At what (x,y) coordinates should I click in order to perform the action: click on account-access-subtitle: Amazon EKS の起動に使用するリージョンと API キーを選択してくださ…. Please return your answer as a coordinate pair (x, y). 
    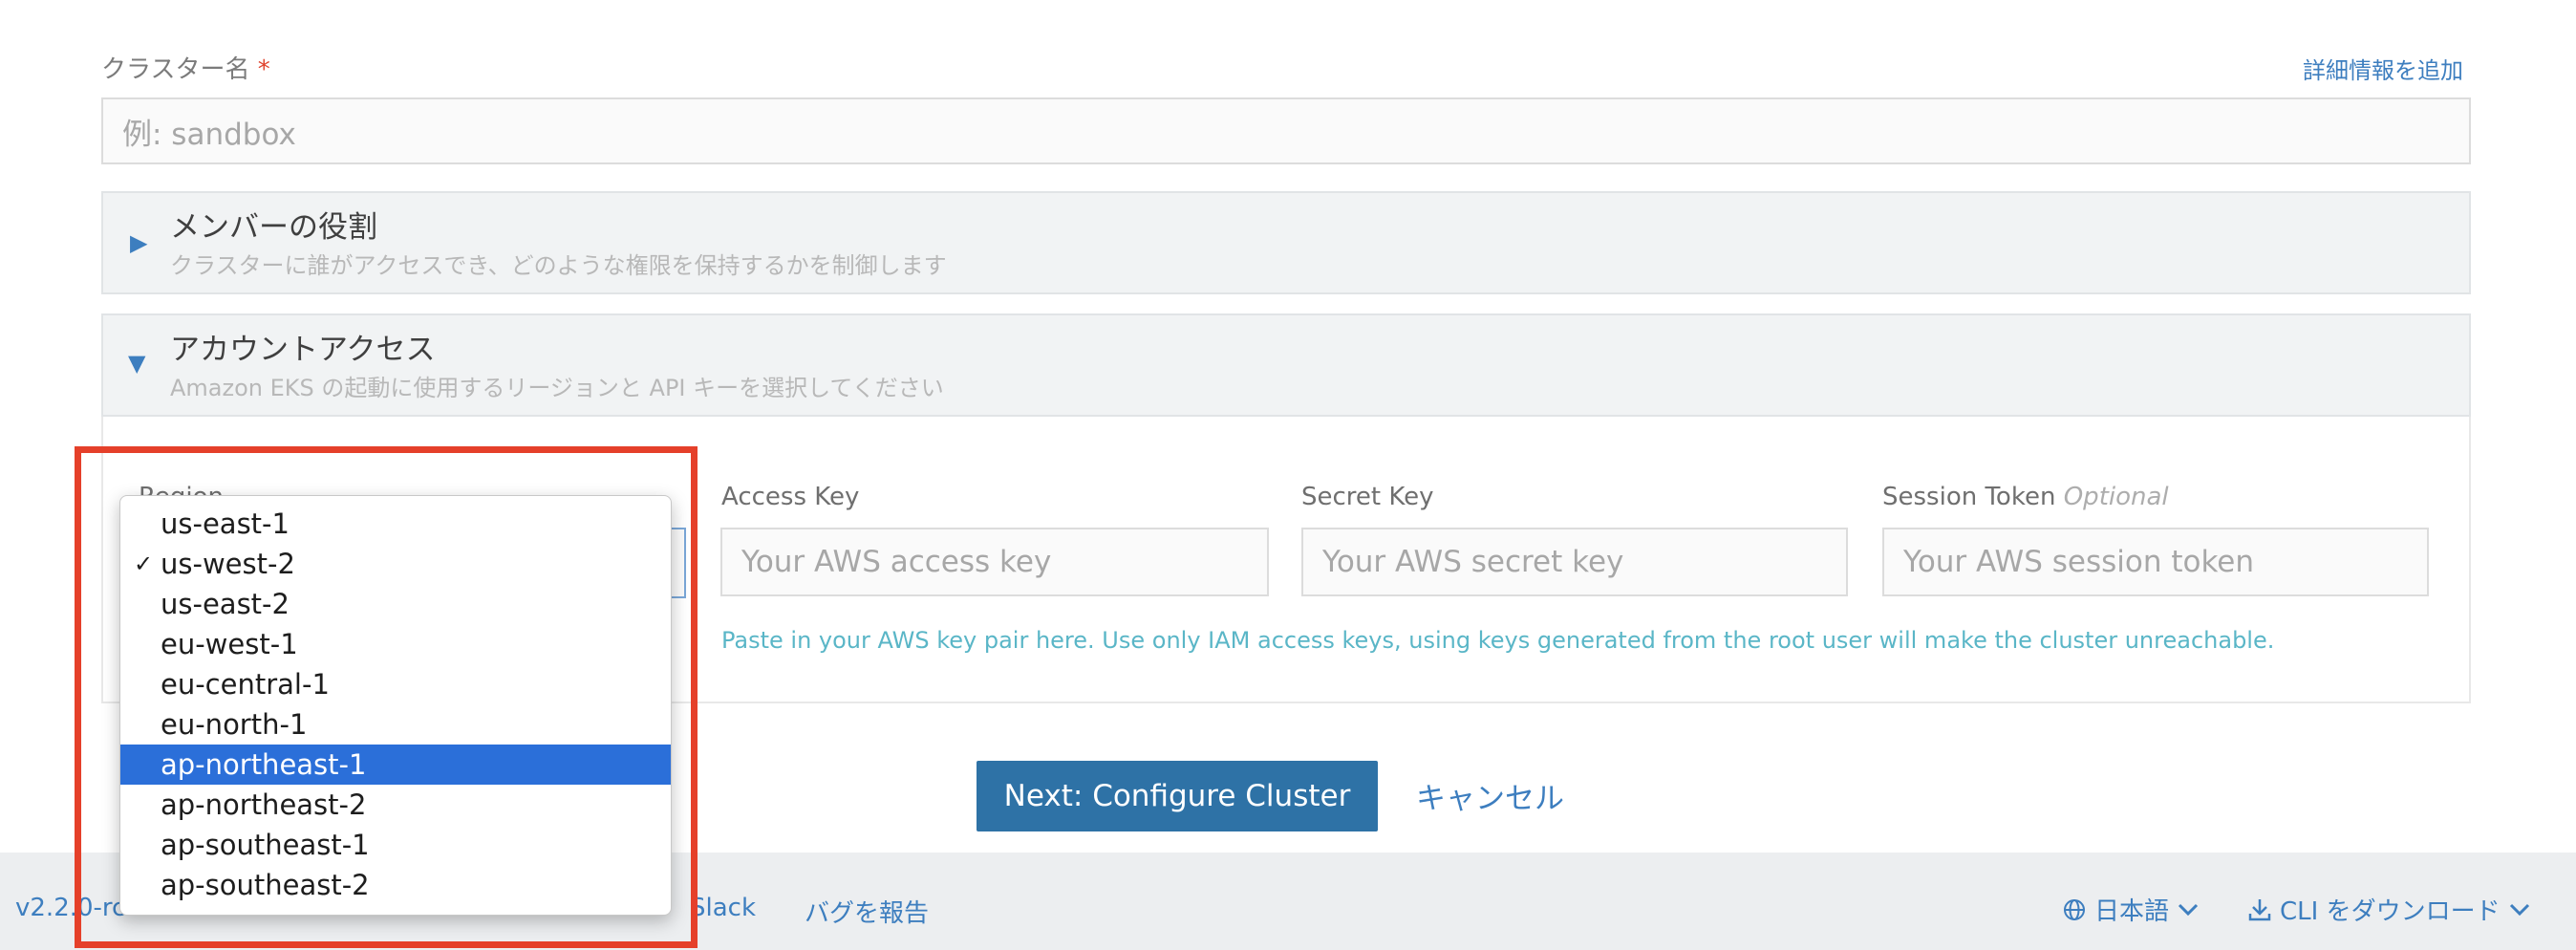
    Looking at the image, I should click on (557, 388).